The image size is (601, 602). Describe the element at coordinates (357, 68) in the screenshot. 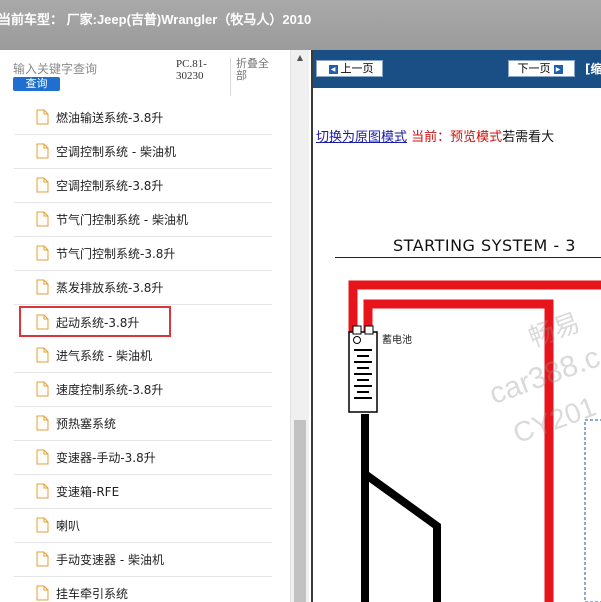

I see `prev-page-label: 上一页` at that location.